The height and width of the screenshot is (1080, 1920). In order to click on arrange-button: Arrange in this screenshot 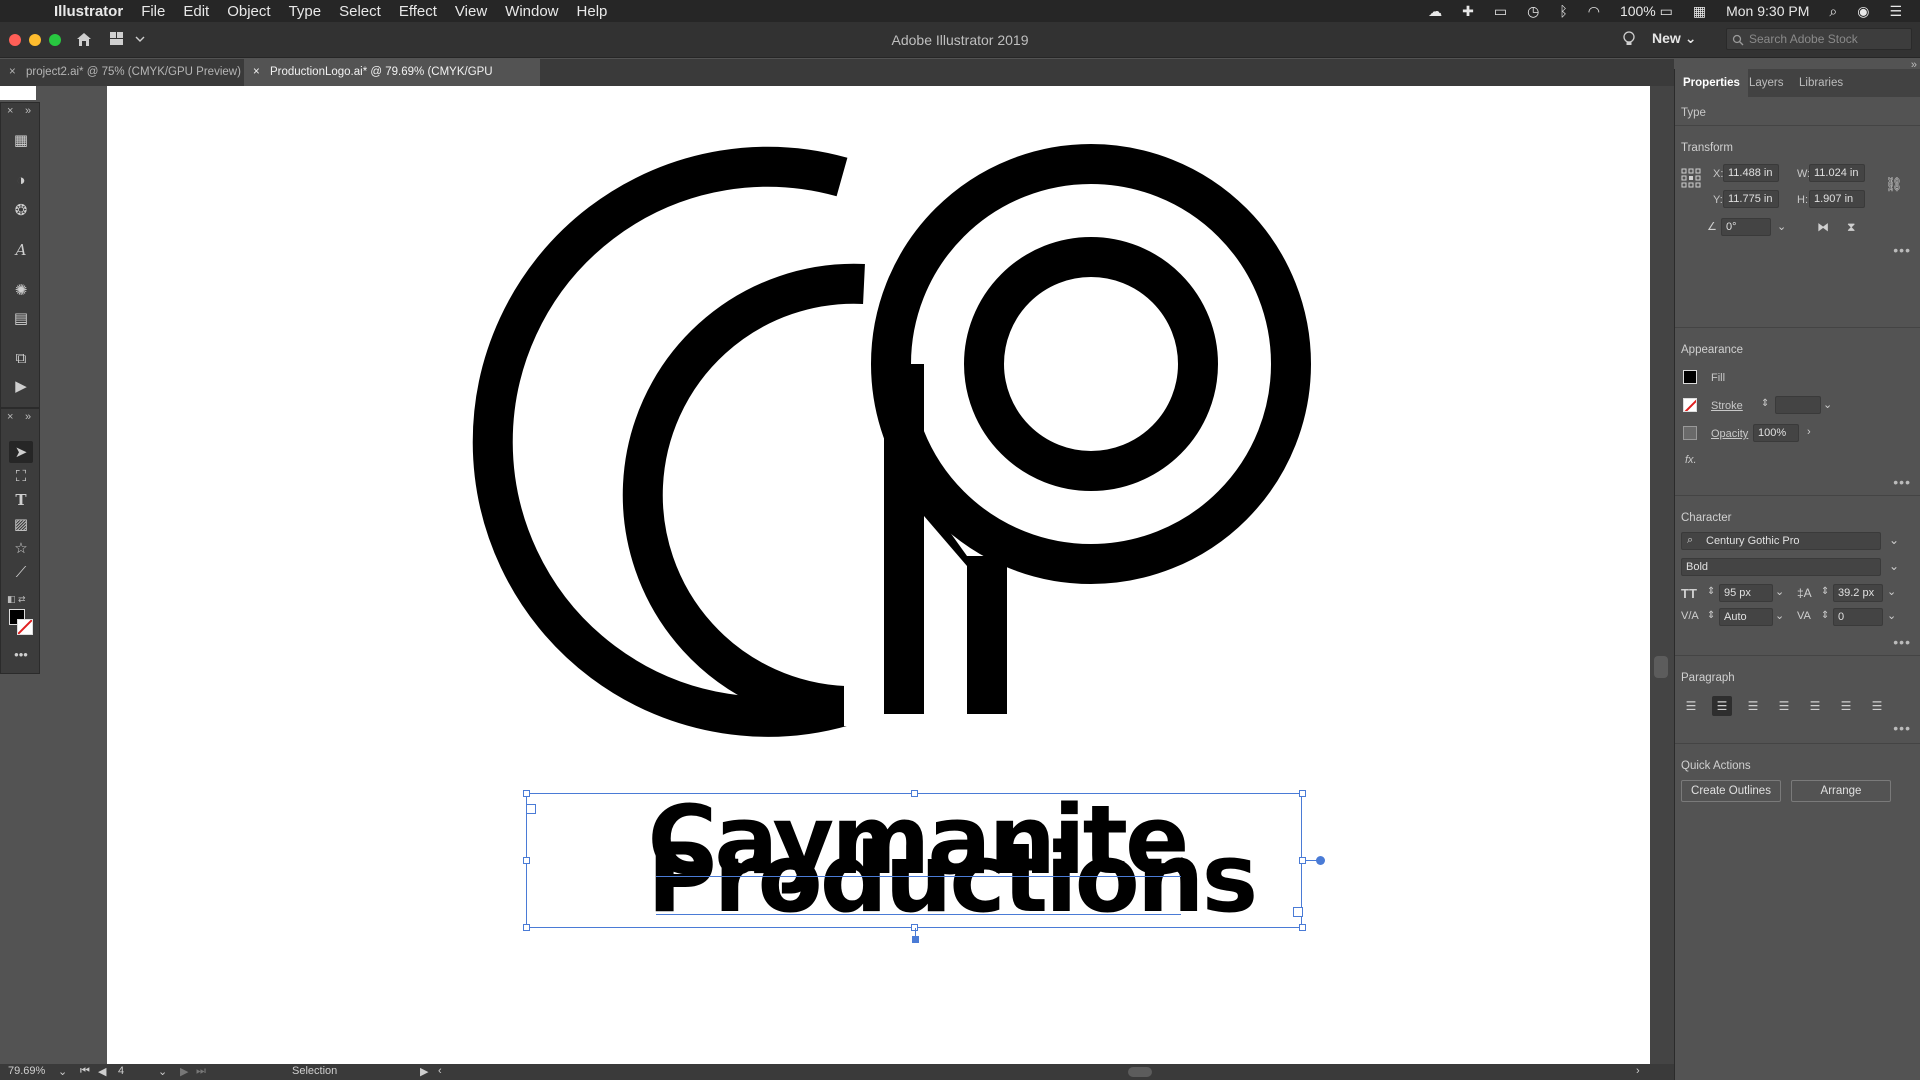, I will do `click(1841, 791)`.